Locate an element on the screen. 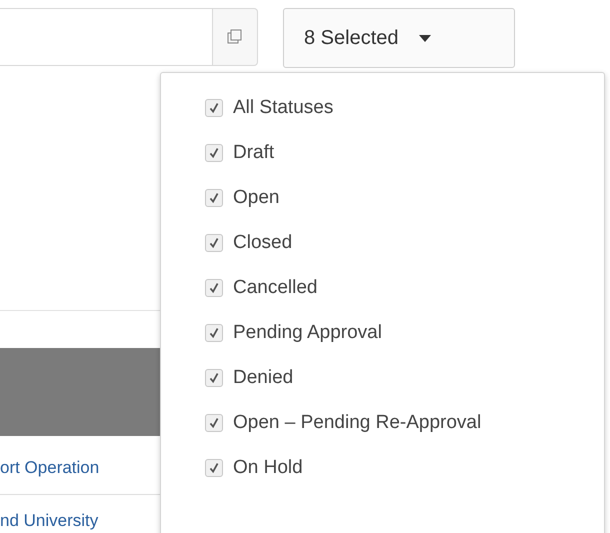 This screenshot has width=610, height=533. table-link: ort Operation is located at coordinates (50, 468).